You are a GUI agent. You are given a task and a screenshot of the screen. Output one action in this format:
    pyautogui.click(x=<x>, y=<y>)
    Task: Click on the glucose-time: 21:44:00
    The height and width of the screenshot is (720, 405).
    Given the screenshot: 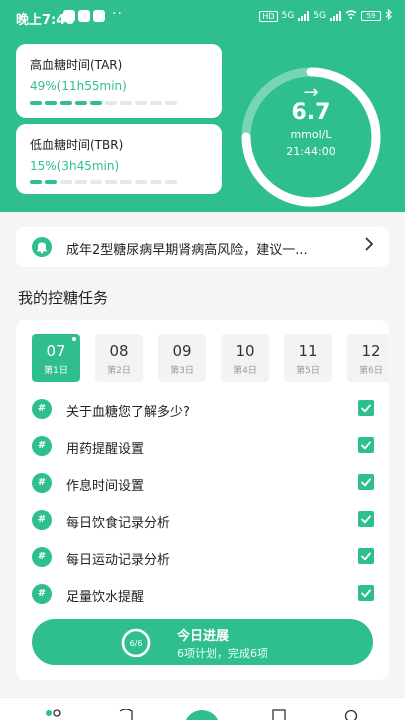 What is the action you would take?
    pyautogui.click(x=311, y=151)
    